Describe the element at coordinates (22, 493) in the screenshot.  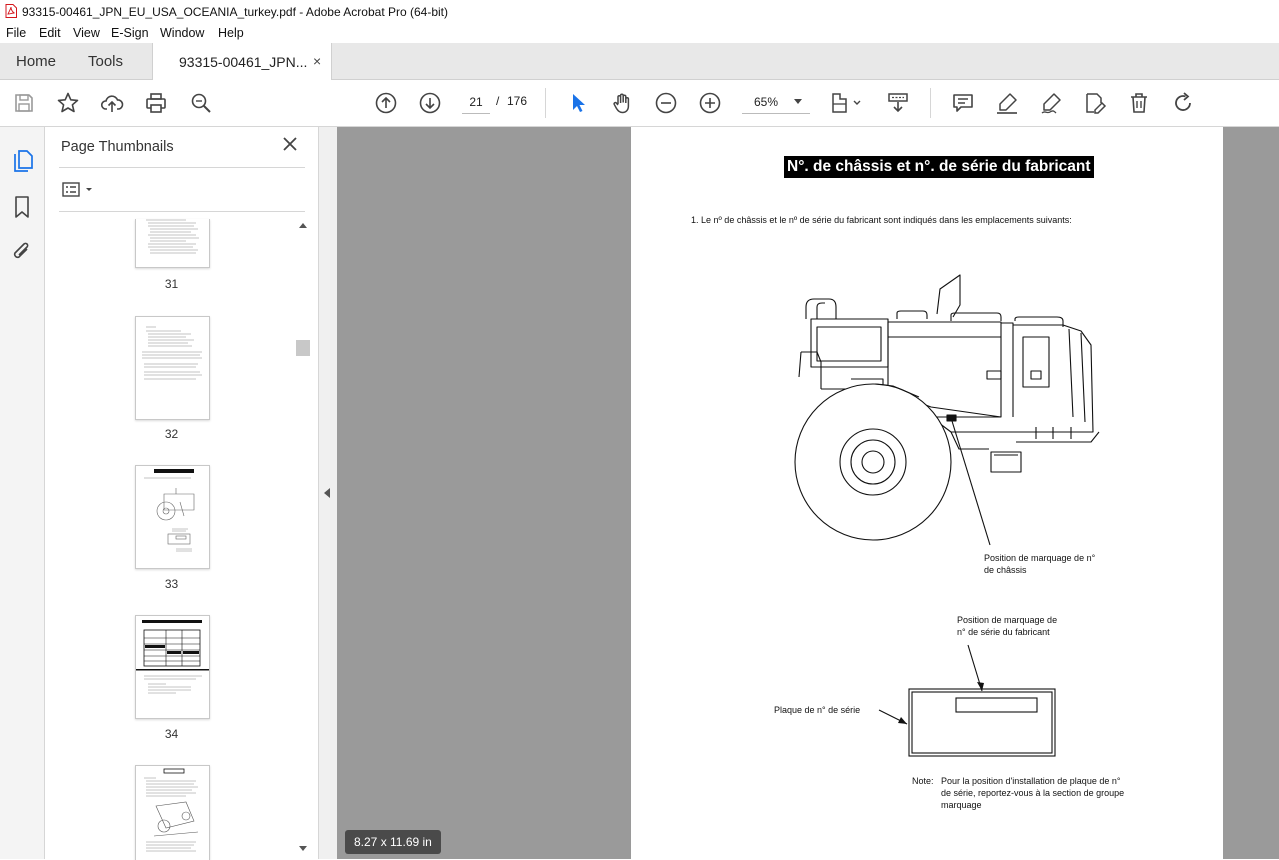
I see `navigation-rail` at that location.